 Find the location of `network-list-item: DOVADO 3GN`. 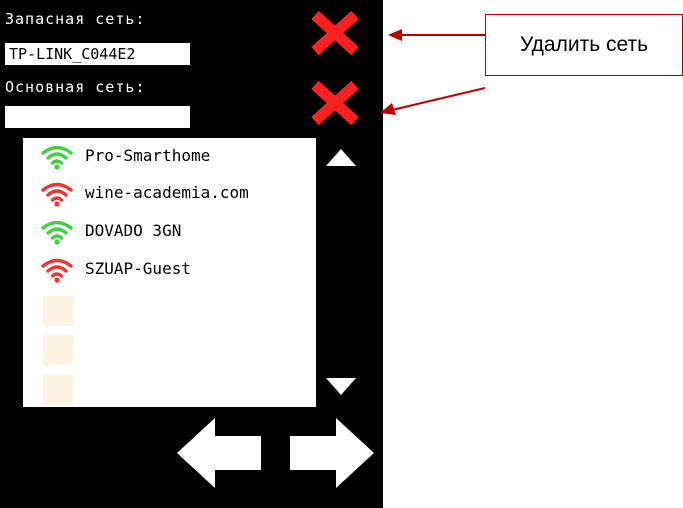

network-list-item: DOVADO 3GN is located at coordinates (169, 232).